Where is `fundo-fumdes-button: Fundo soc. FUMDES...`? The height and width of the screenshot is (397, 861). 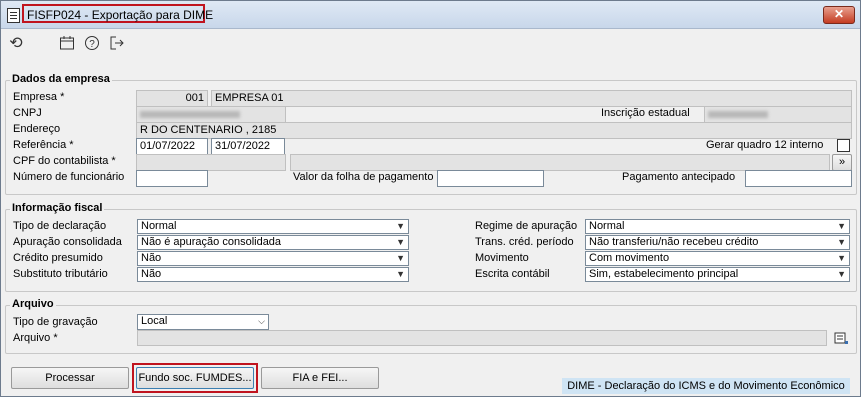
fundo-fumdes-button: Fundo soc. FUMDES... is located at coordinates (195, 378).